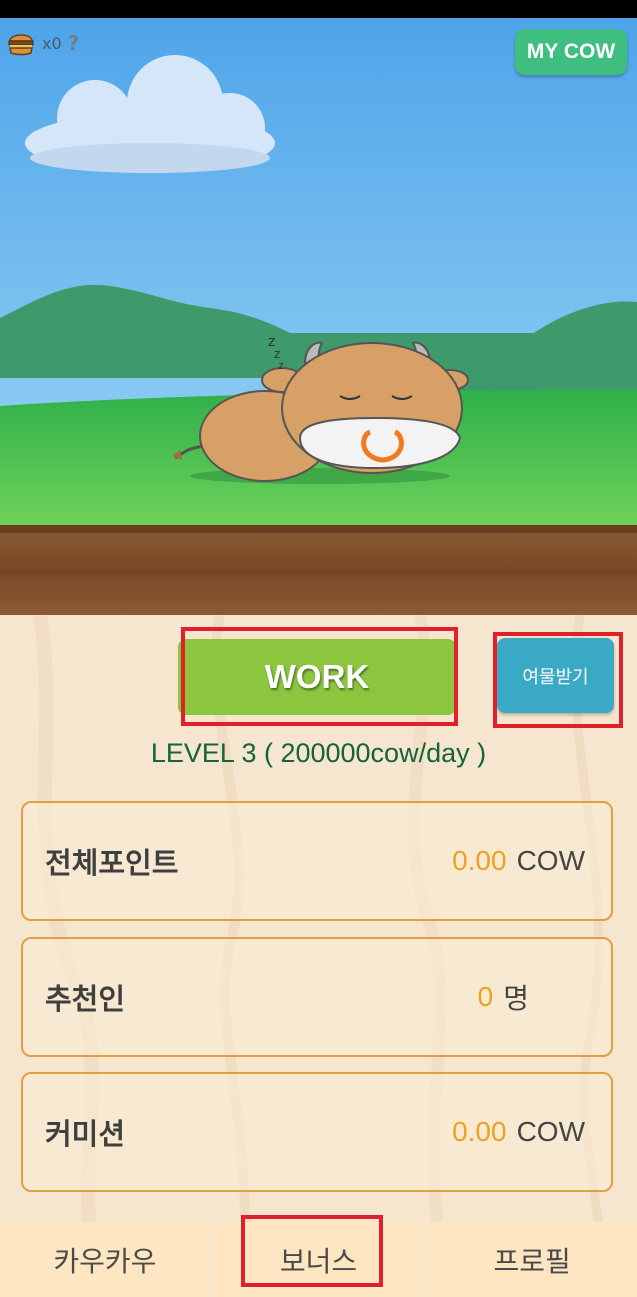 The width and height of the screenshot is (637, 1297). What do you see at coordinates (319, 676) in the screenshot?
I see `work-highlight` at bounding box center [319, 676].